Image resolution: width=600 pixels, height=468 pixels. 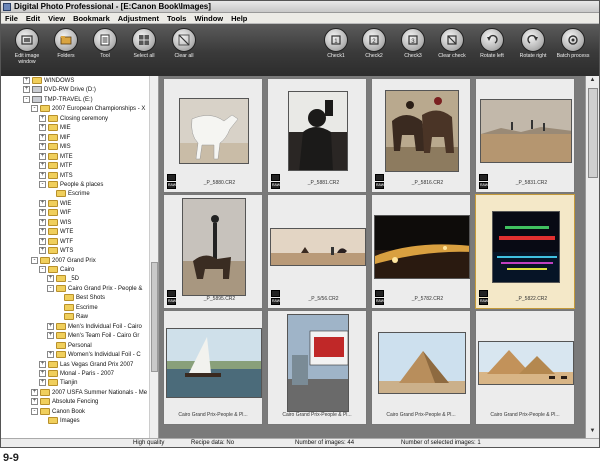 I want to click on tree-item: + Men's Team Foil - Cairo Gr, so click(x=93, y=336).